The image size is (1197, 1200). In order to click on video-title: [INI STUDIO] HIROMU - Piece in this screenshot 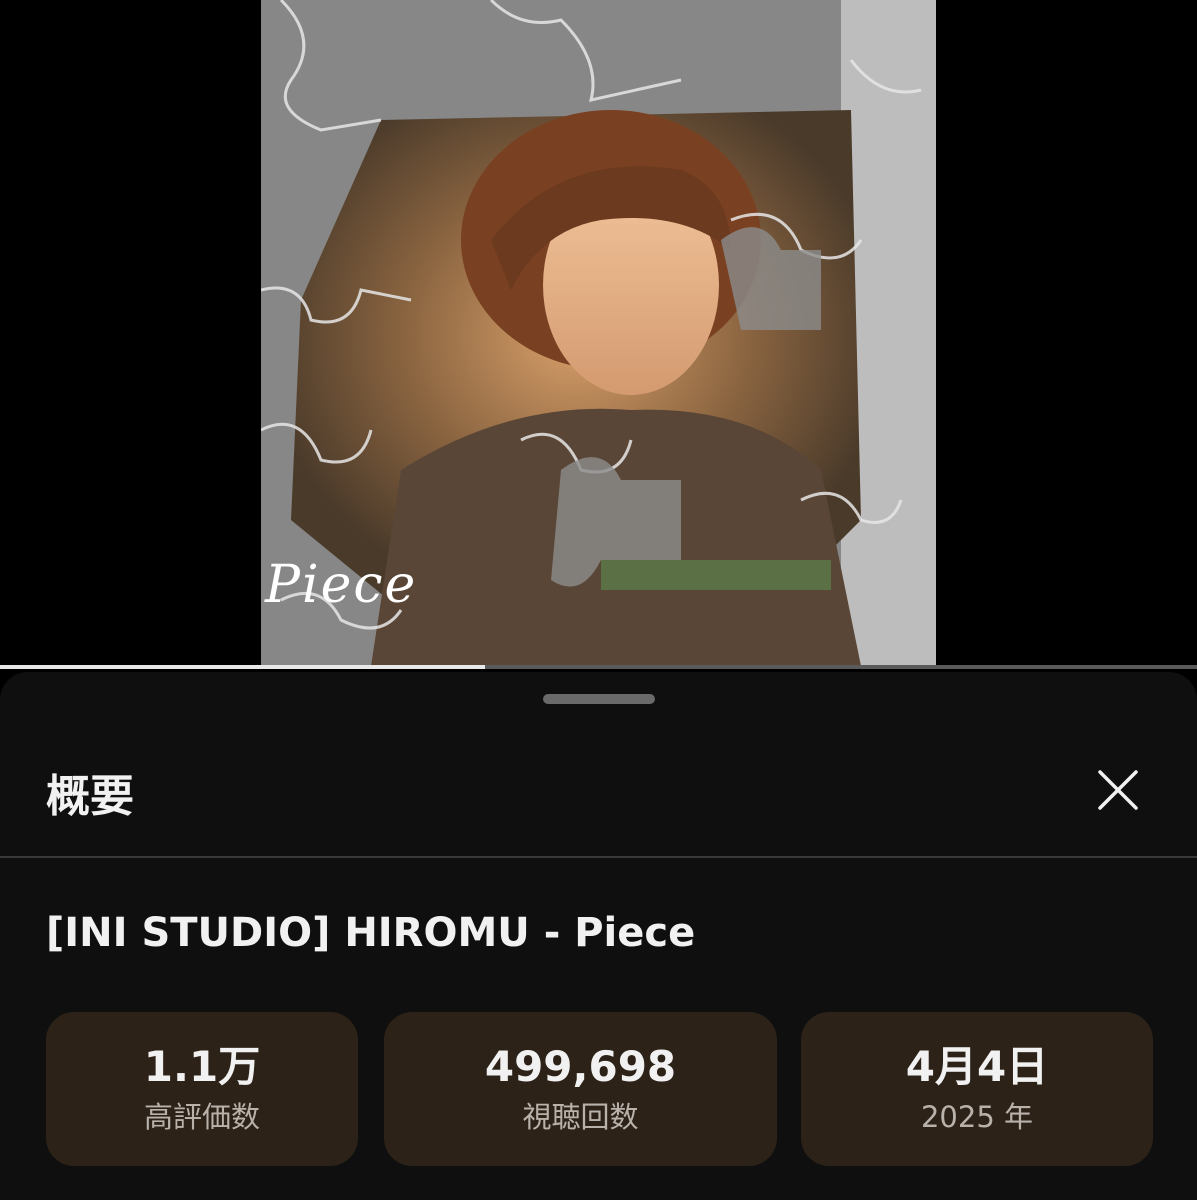, I will do `click(371, 933)`.